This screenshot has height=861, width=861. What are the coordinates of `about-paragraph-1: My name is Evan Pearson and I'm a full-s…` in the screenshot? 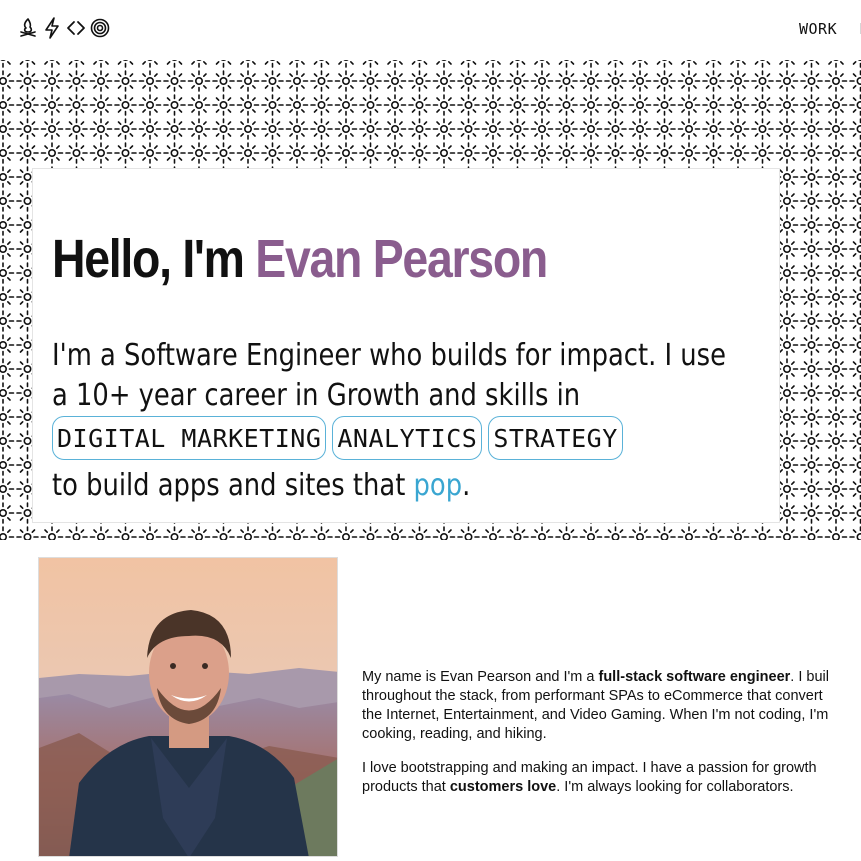 It's located at (611, 706).